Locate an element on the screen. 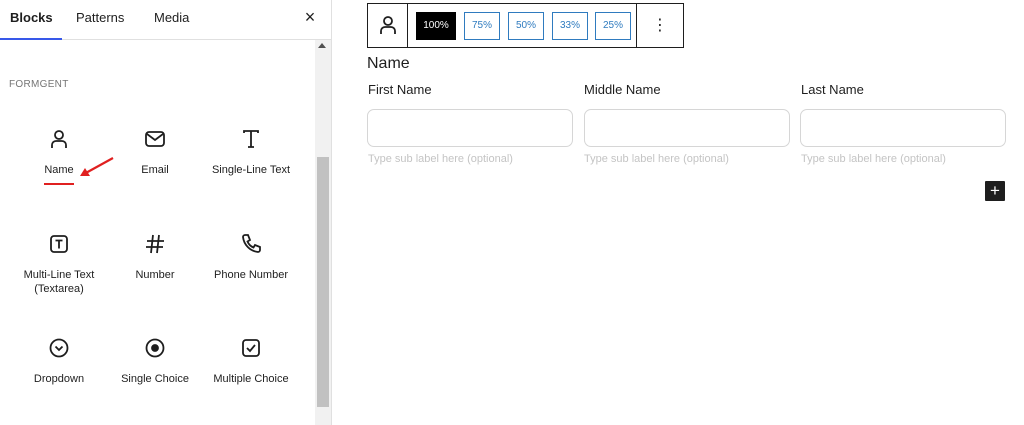  width-75-button: 75% is located at coordinates (482, 26).